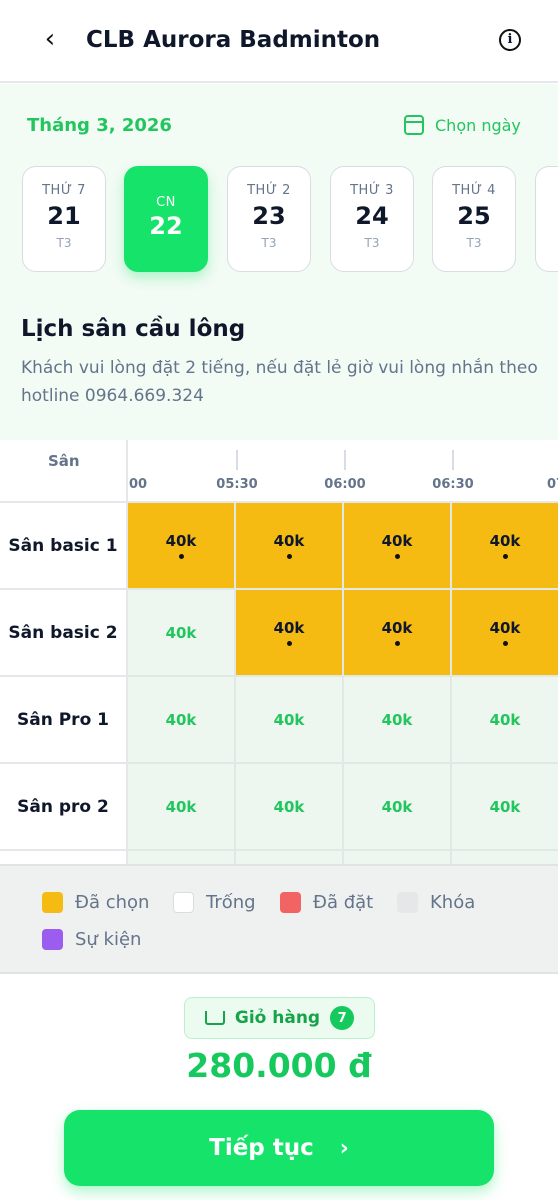 This screenshot has width=558, height=1200. What do you see at coordinates (546, 219) in the screenshot?
I see `day-chip-partial` at bounding box center [546, 219].